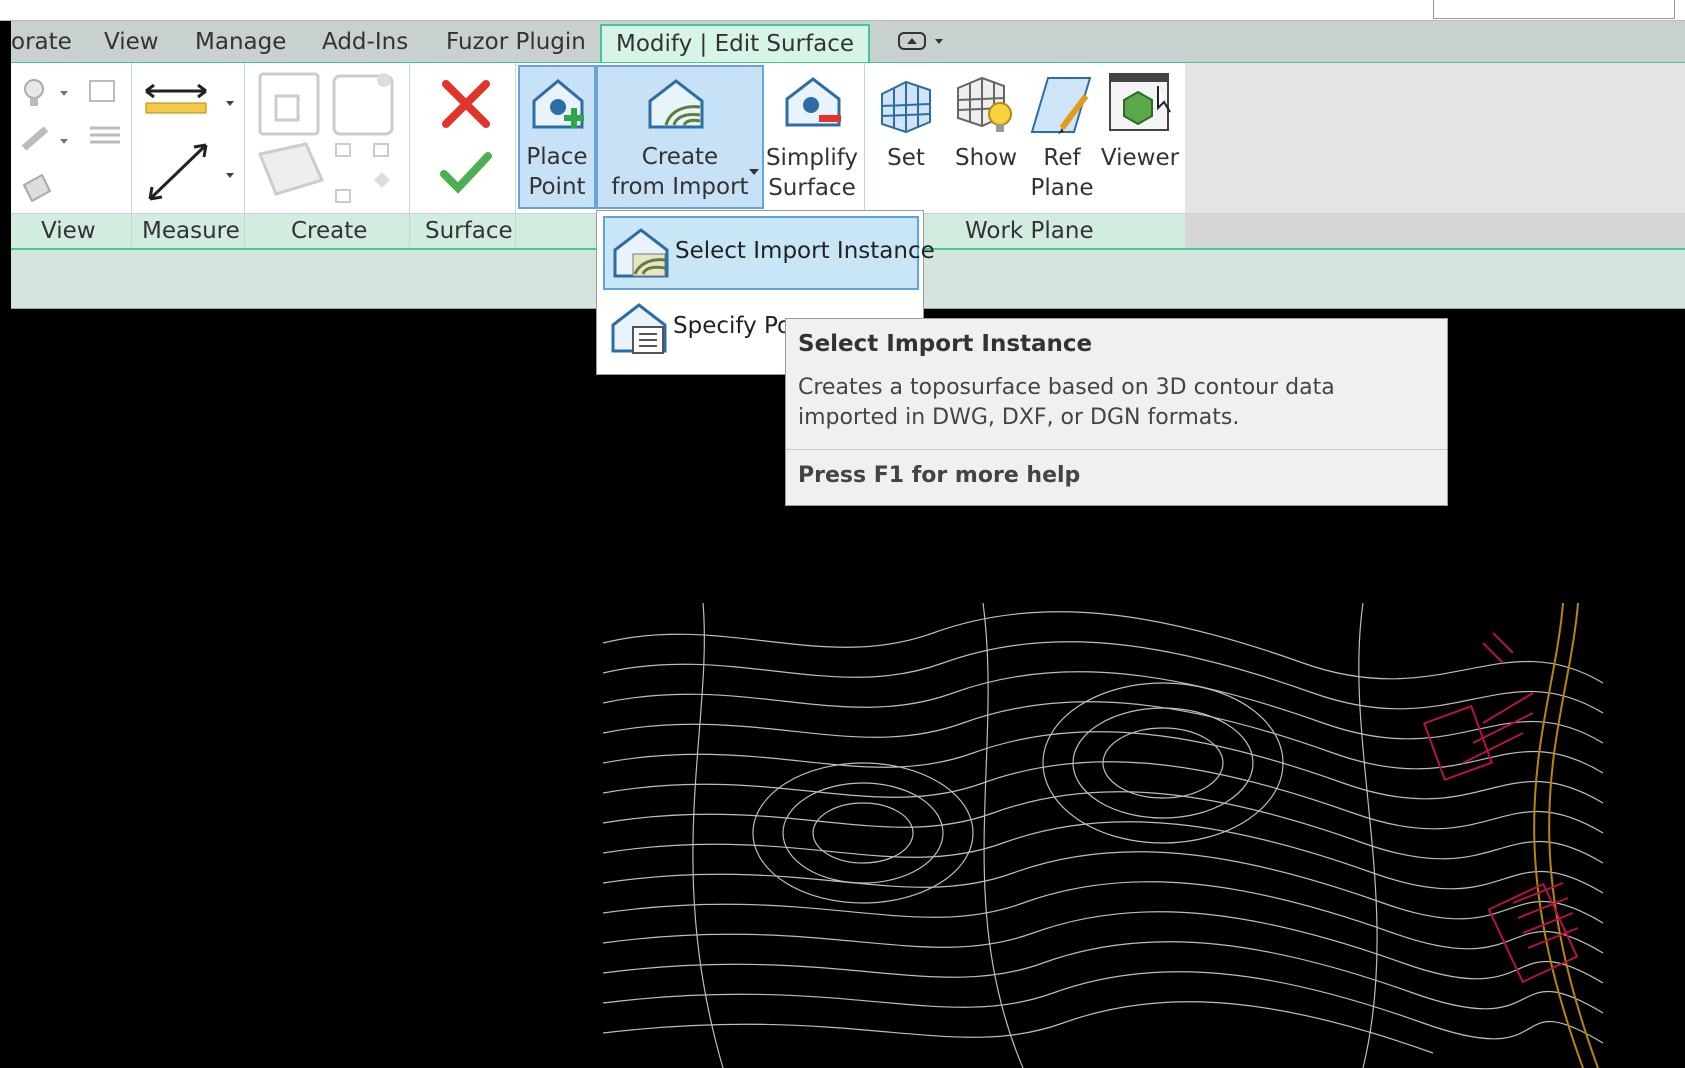 This screenshot has width=1685, height=1068. What do you see at coordinates (906, 106) in the screenshot?
I see `set-work-plane-icon` at bounding box center [906, 106].